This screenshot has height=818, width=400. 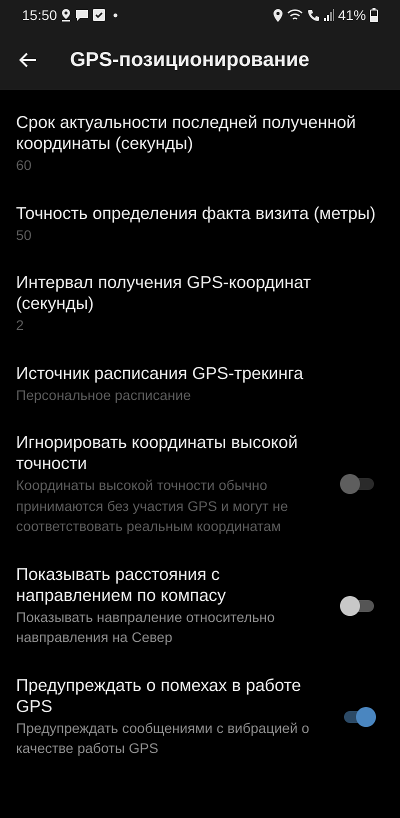 What do you see at coordinates (28, 60) in the screenshot?
I see `back-arrow-icon` at bounding box center [28, 60].